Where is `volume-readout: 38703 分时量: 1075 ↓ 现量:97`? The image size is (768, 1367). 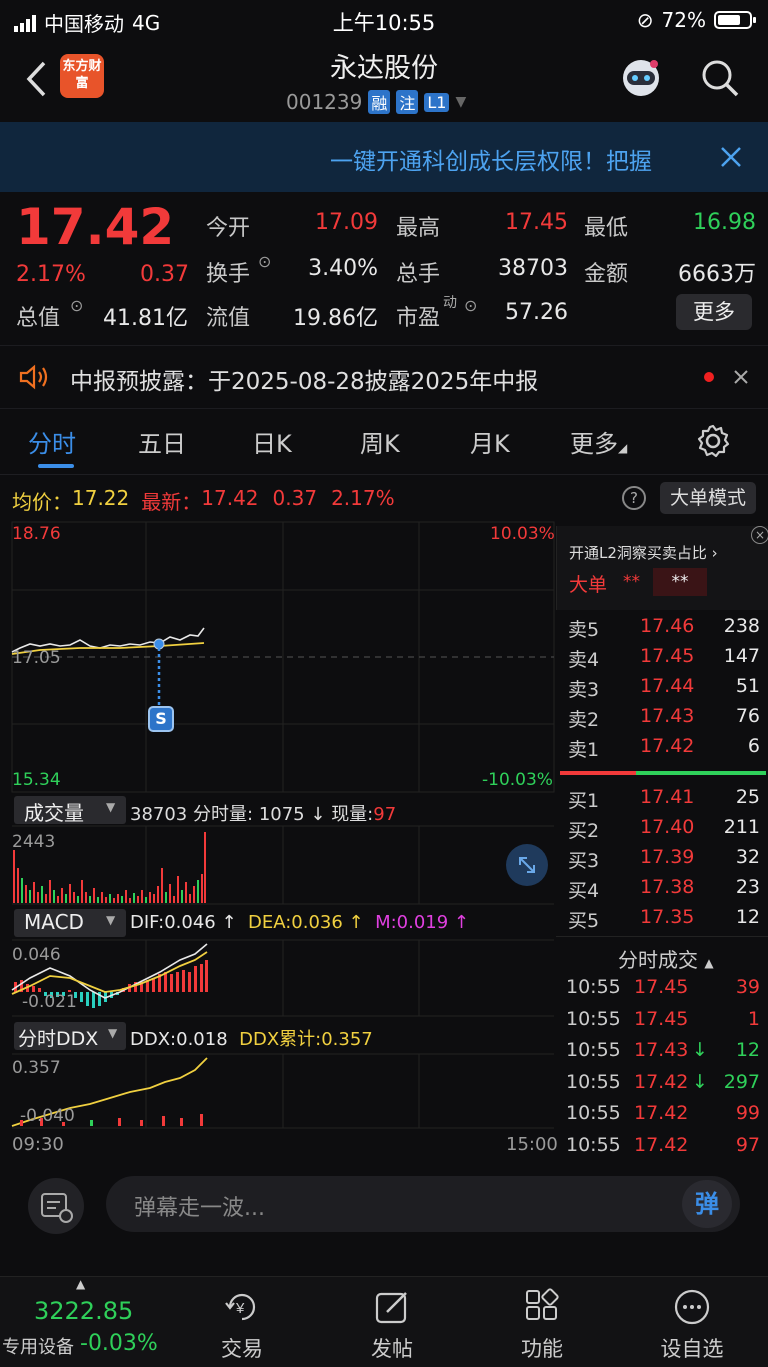 volume-readout: 38703 分时量: 1075 ↓ 现量:97 is located at coordinates (263, 814).